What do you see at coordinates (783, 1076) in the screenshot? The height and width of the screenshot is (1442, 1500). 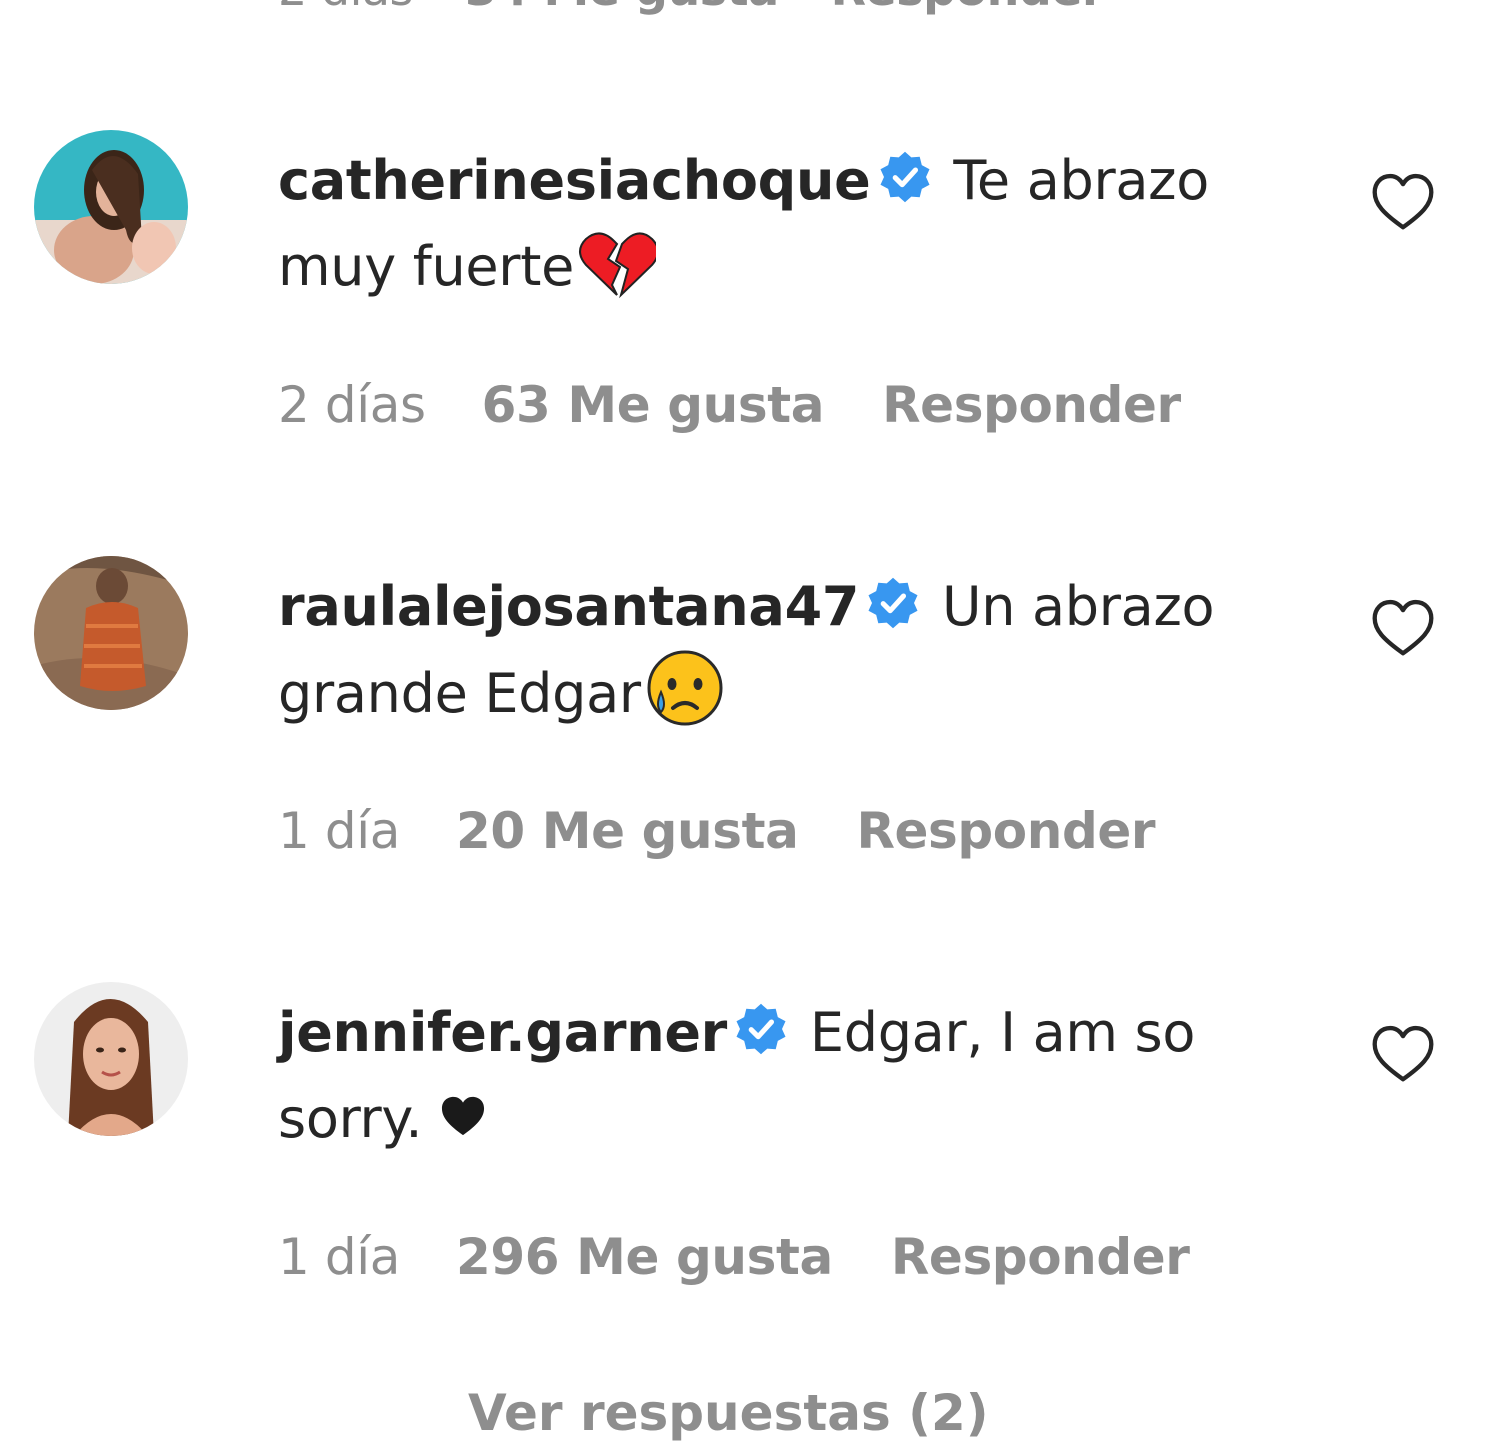 I see `comment-text: jennifer.garner Edgar, I am so sorry.` at bounding box center [783, 1076].